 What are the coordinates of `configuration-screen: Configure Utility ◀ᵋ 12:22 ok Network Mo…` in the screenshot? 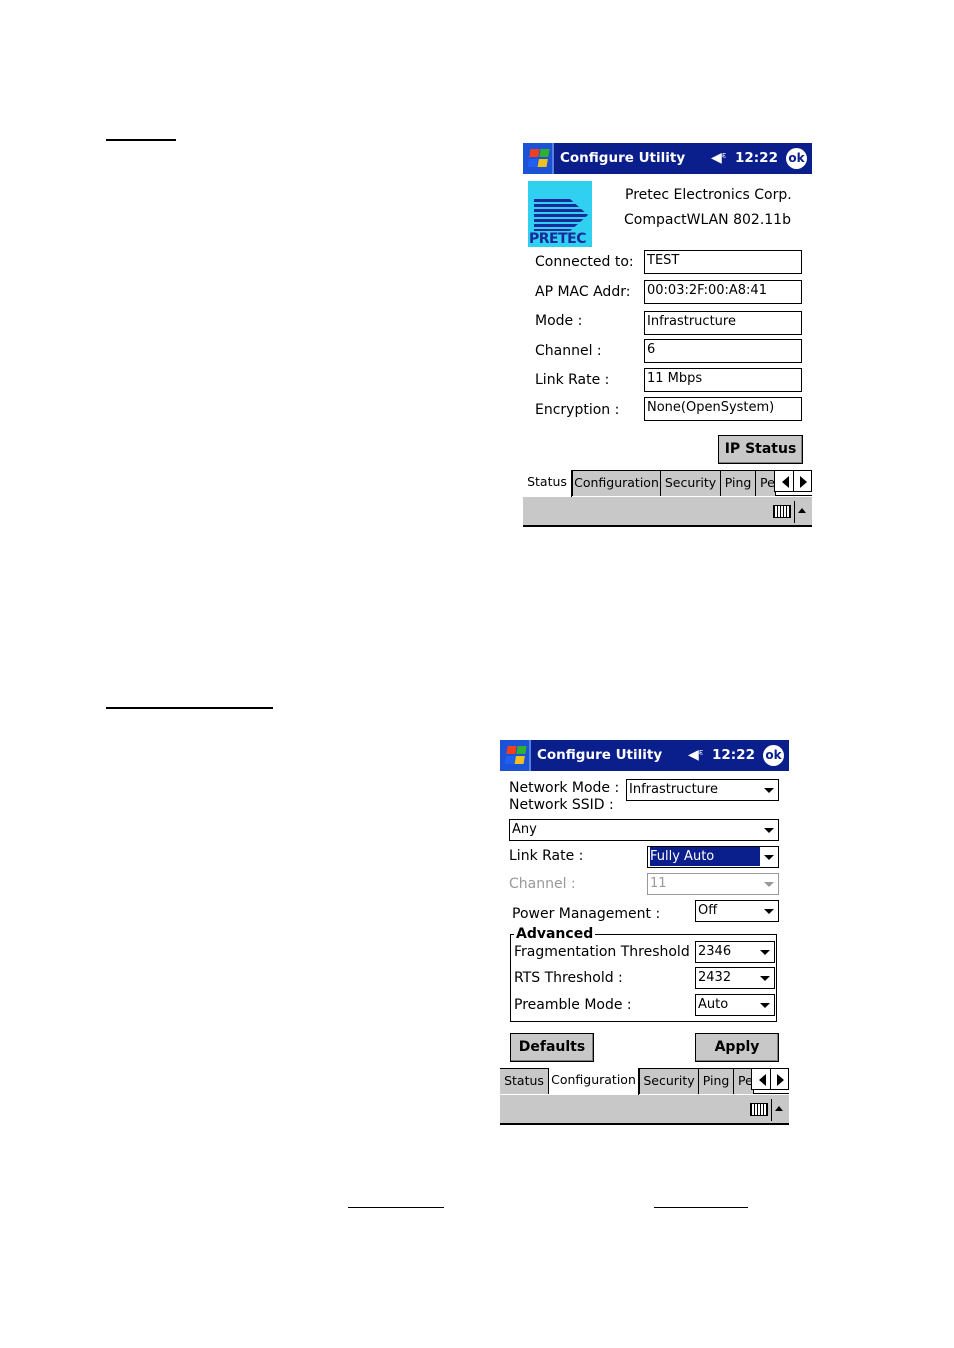 It's located at (644, 932).